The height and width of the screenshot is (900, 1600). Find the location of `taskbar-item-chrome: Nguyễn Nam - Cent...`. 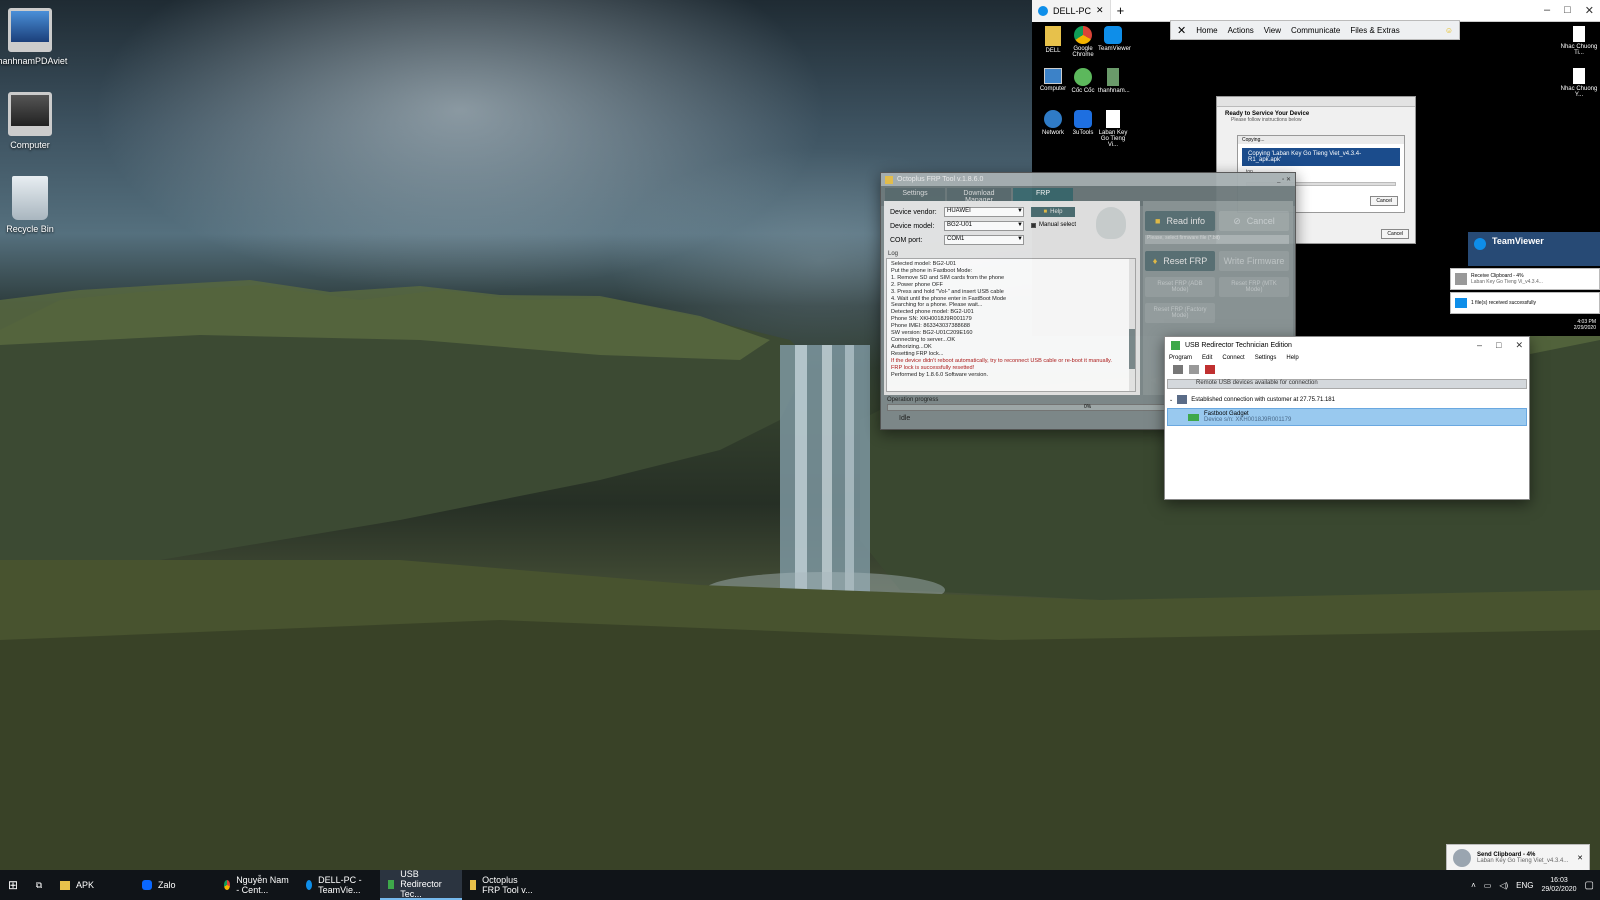

taskbar-item-chrome: Nguyễn Nam - Cent... is located at coordinates (257, 885).